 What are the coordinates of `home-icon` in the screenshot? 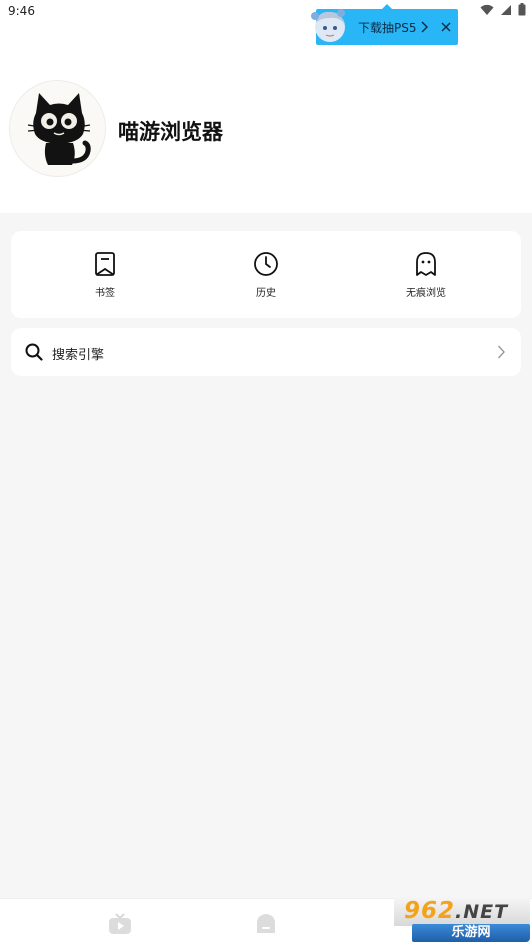 It's located at (266, 924).